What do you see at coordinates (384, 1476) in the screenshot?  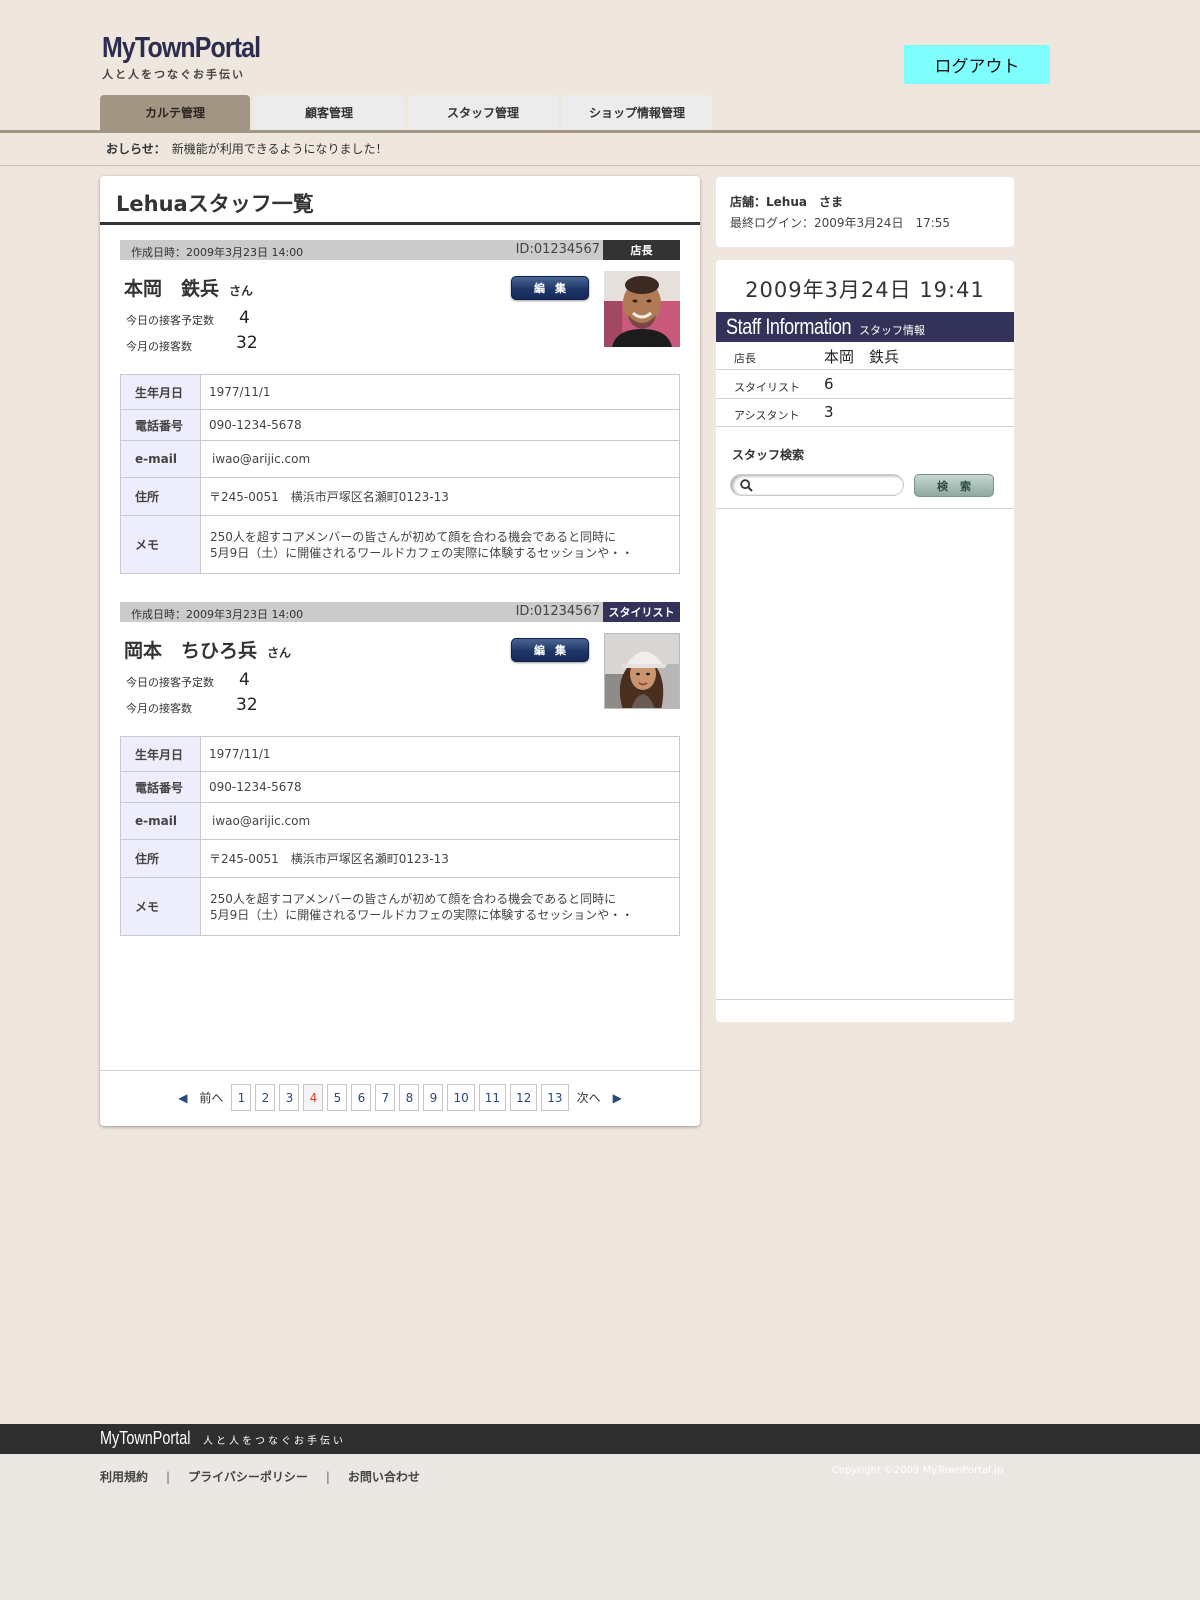 I see `footer-link-contact: お問い合わせ` at bounding box center [384, 1476].